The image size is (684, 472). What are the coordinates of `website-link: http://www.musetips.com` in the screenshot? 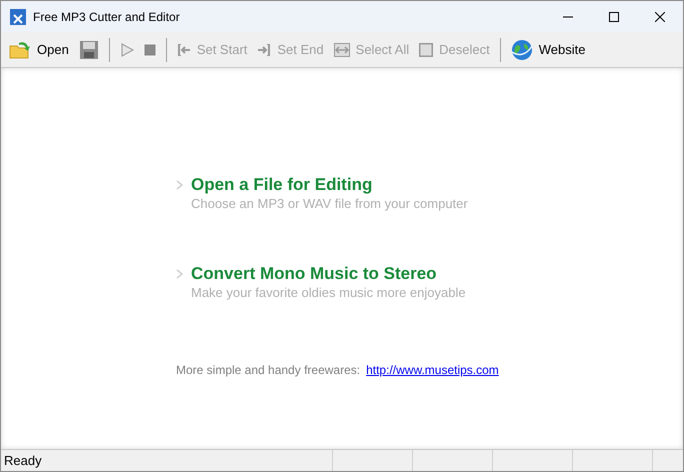 It's located at (432, 370).